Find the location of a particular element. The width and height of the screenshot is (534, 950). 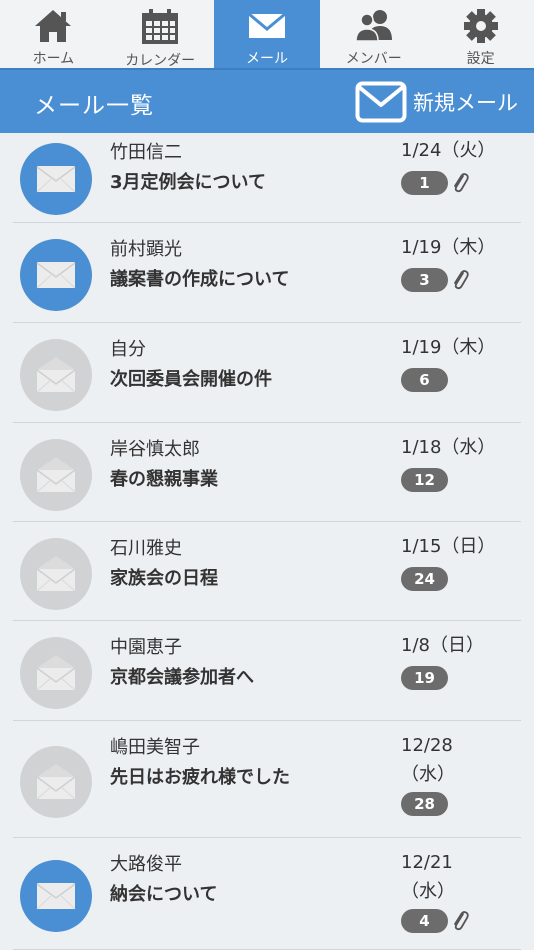

new-mail-button: 新規メール is located at coordinates (436, 102).